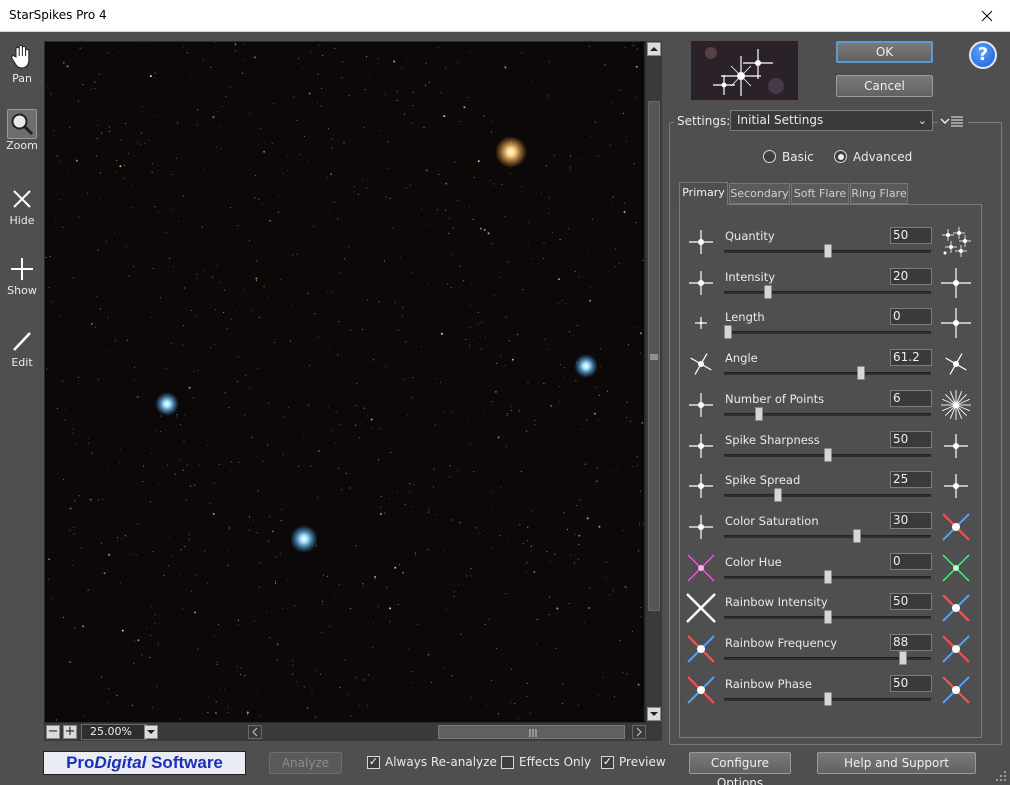 This screenshot has width=1010, height=785. What do you see at coordinates (884, 52) in the screenshot?
I see `ok-button: OK` at bounding box center [884, 52].